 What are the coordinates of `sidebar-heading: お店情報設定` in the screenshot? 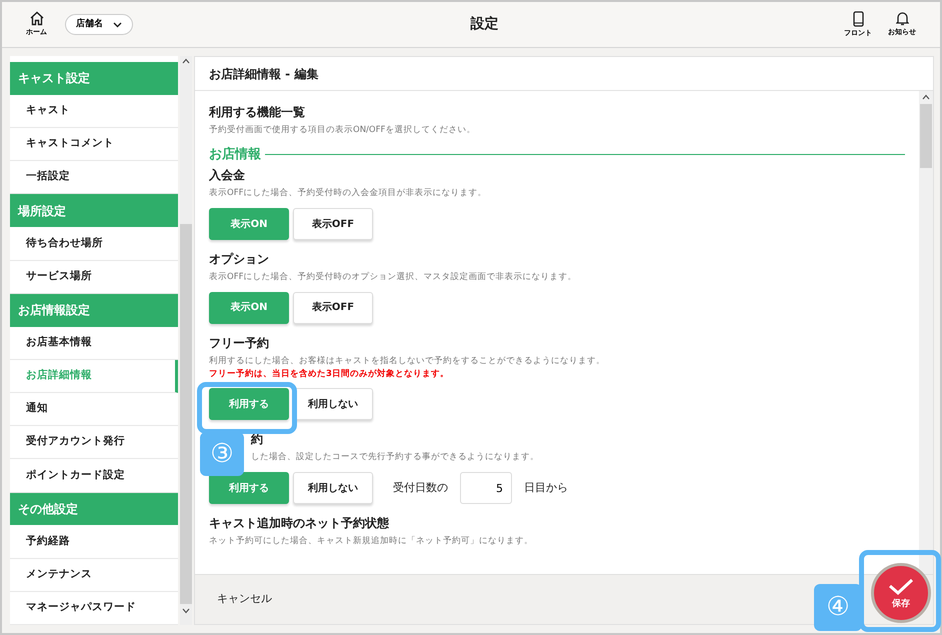 It's located at (94, 310).